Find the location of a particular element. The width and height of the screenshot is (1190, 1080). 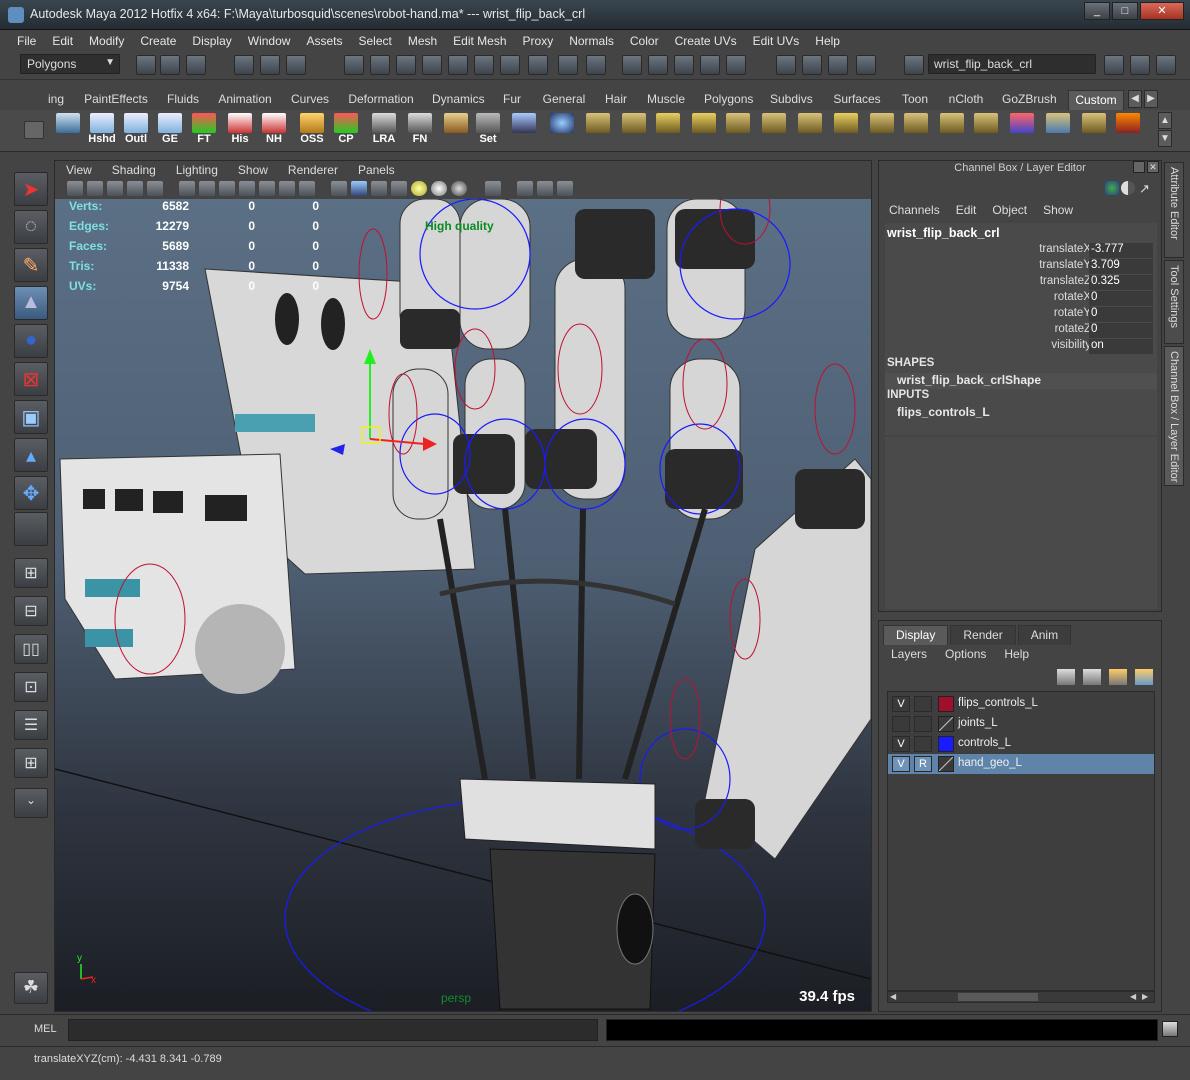

toggle-attribute-editor-icon is located at coordinates (1114, 65).